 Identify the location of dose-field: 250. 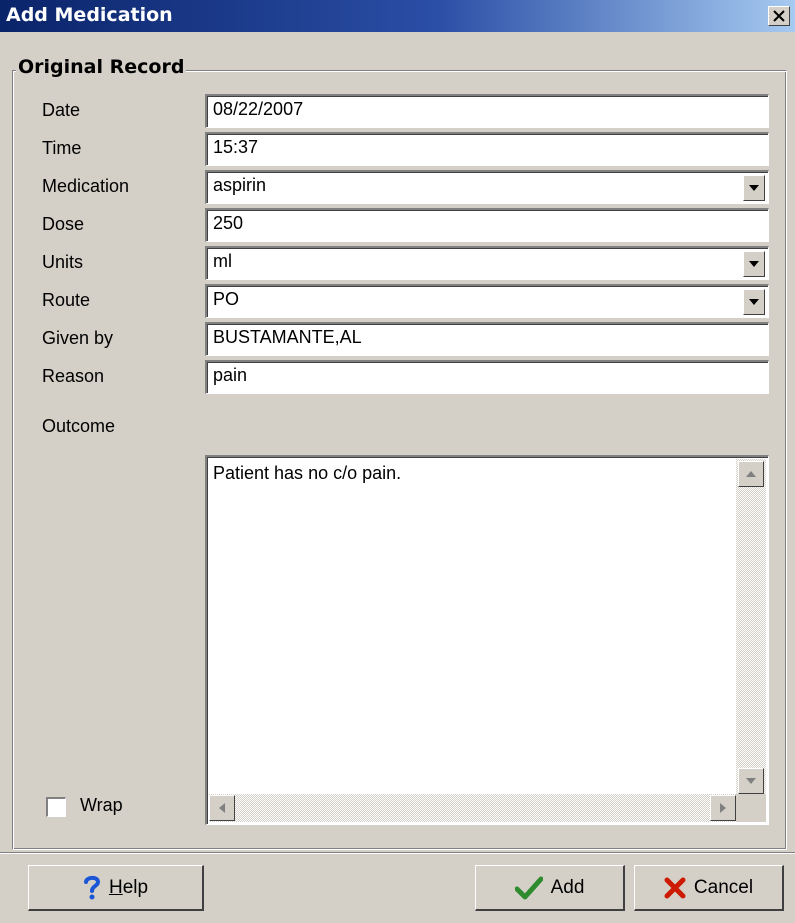
(487, 225).